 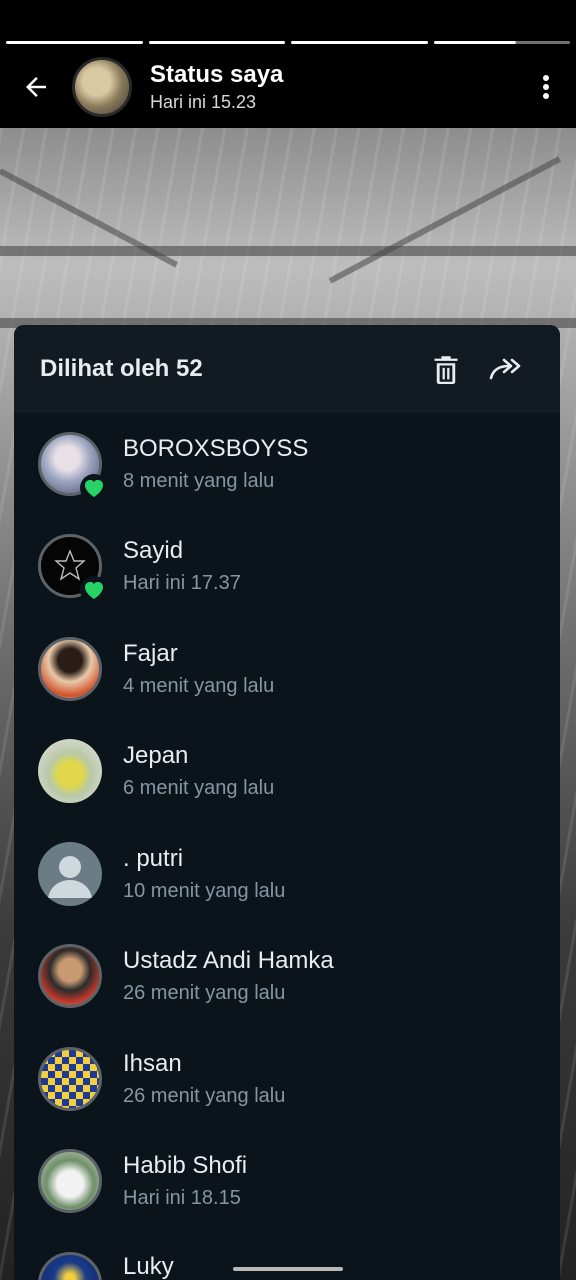 I want to click on viewer-name: Habib Shofi, so click(x=185, y=1165).